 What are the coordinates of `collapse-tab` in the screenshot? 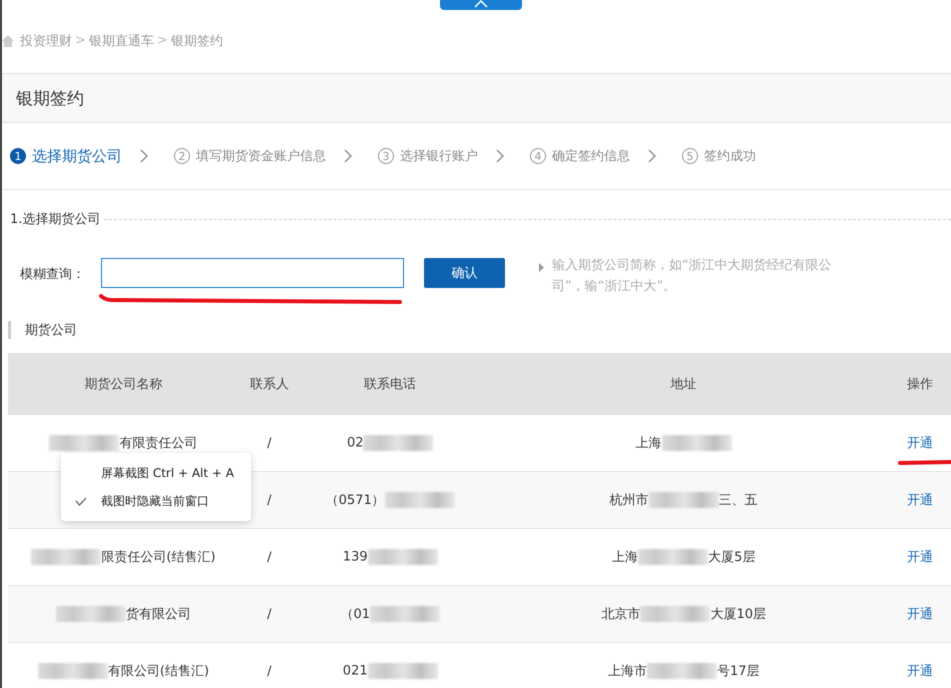 It's located at (481, 5).